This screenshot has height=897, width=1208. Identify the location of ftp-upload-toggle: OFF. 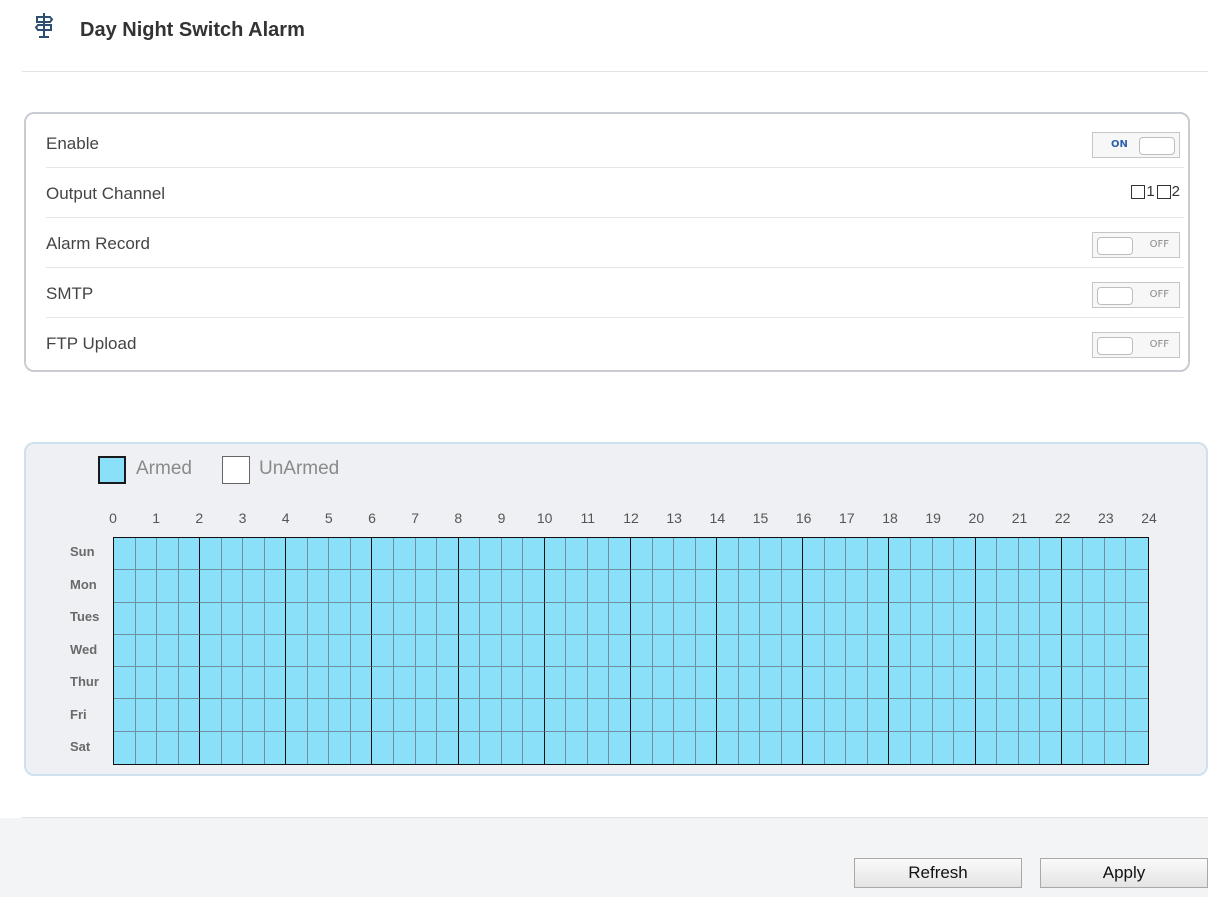
(1136, 345).